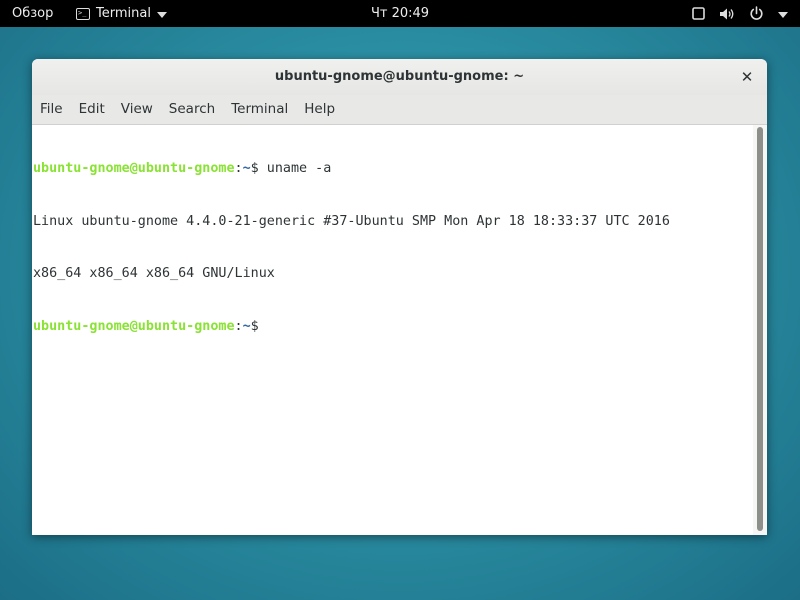  What do you see at coordinates (783, 14) in the screenshot?
I see `system-chevron-down-icon` at bounding box center [783, 14].